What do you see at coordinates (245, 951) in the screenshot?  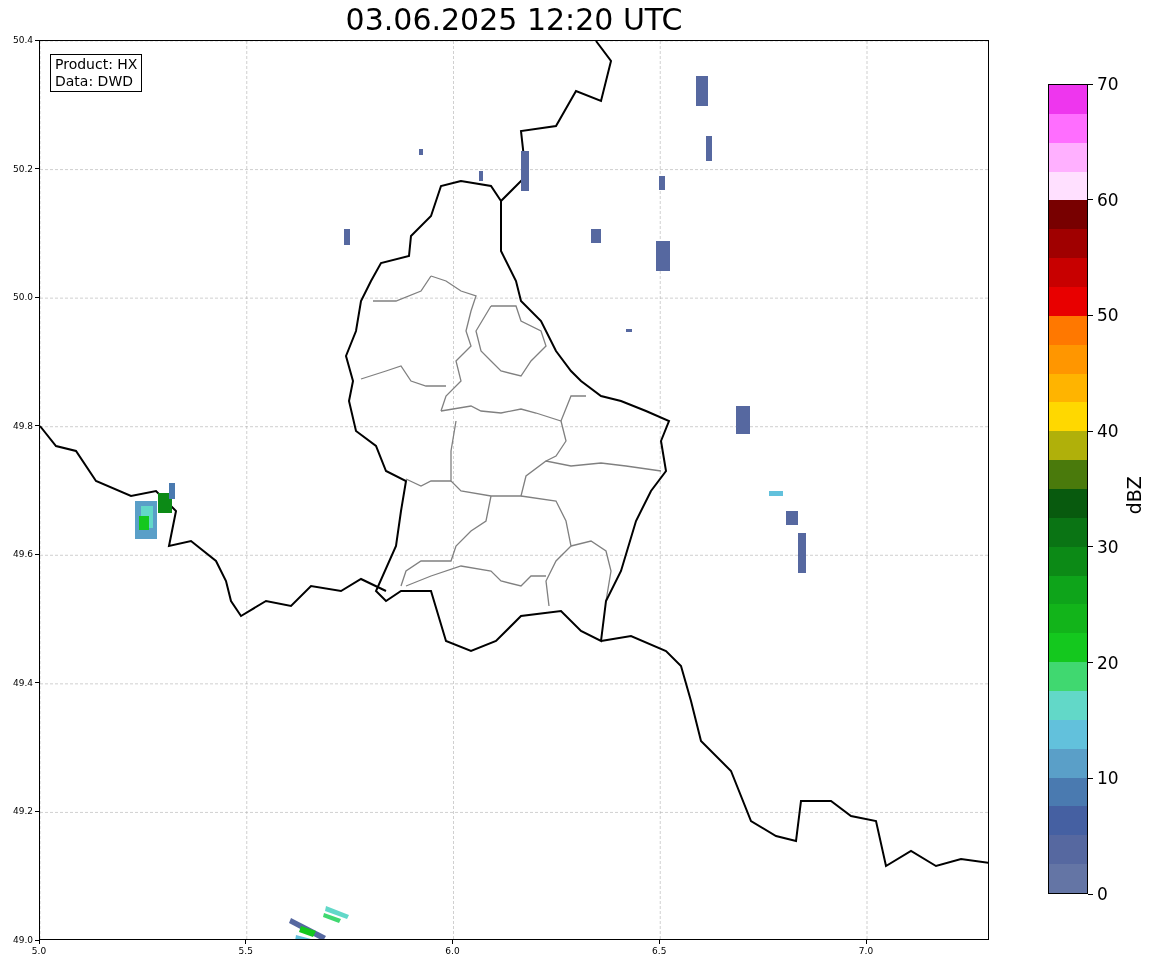 I see `x-tick-label: 5.5` at bounding box center [245, 951].